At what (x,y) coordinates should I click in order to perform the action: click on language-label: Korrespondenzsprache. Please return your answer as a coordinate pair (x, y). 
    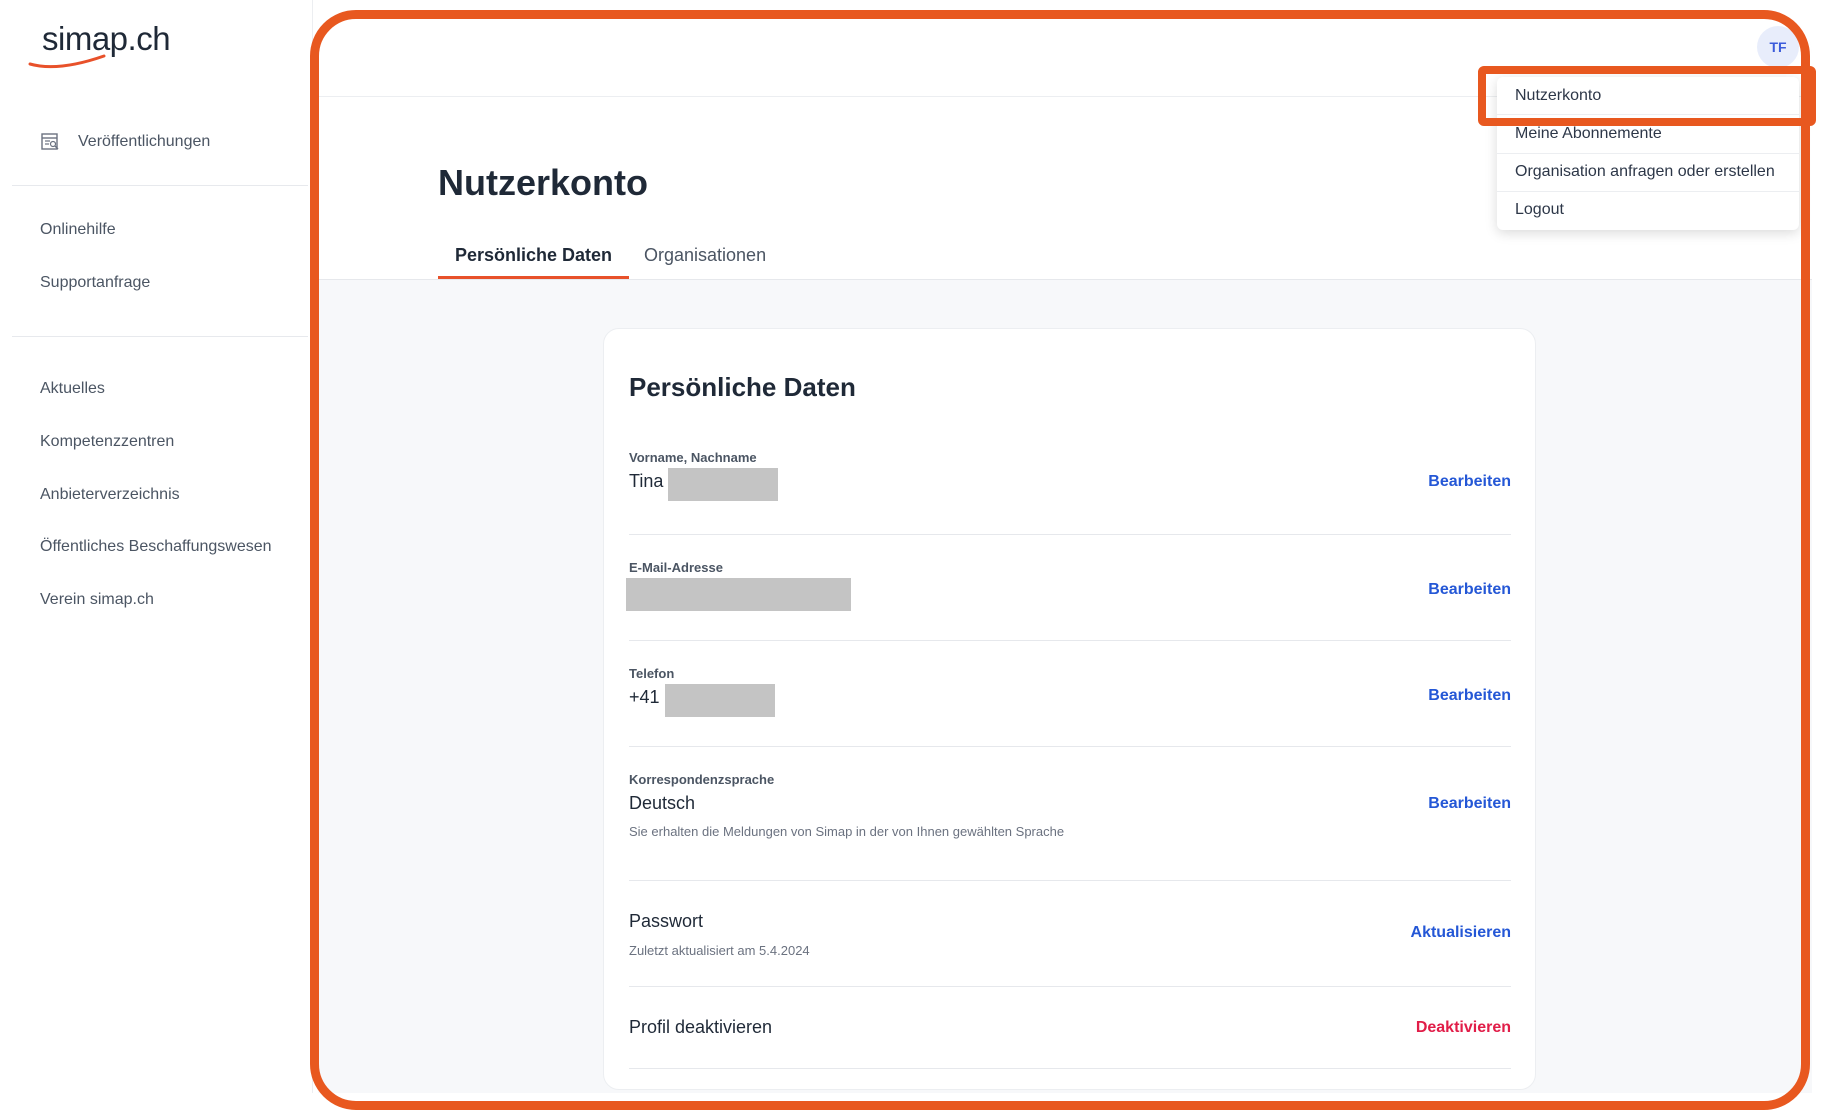
    Looking at the image, I should click on (702, 779).